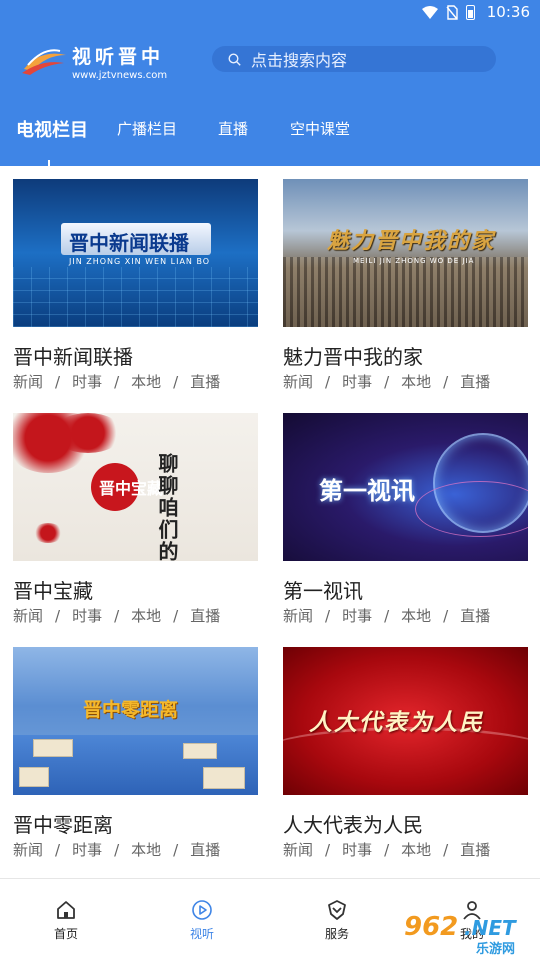  I want to click on status-icons: 10:36, so click(475, 12).